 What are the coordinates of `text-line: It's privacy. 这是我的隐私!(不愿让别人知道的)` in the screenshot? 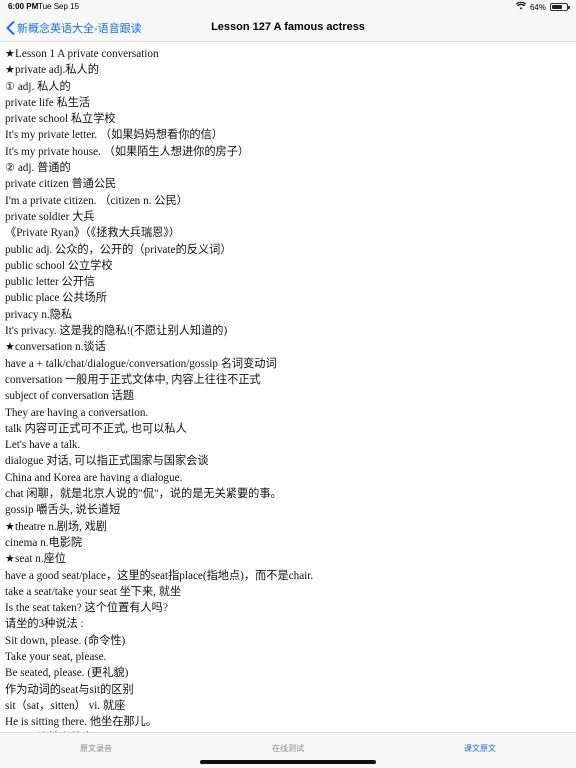 It's located at (116, 331).